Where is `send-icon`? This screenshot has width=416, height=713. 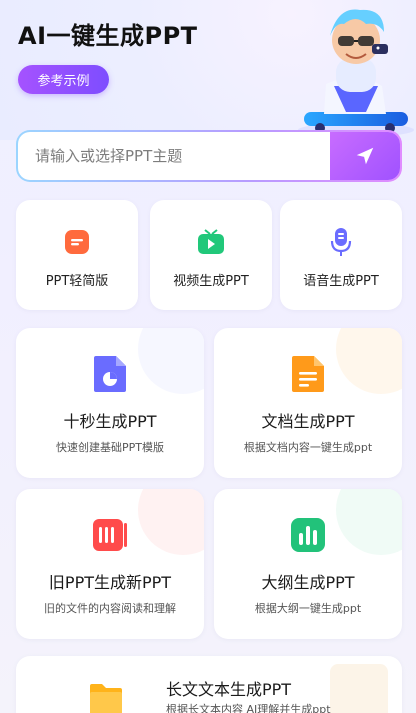
send-icon is located at coordinates (365, 156).